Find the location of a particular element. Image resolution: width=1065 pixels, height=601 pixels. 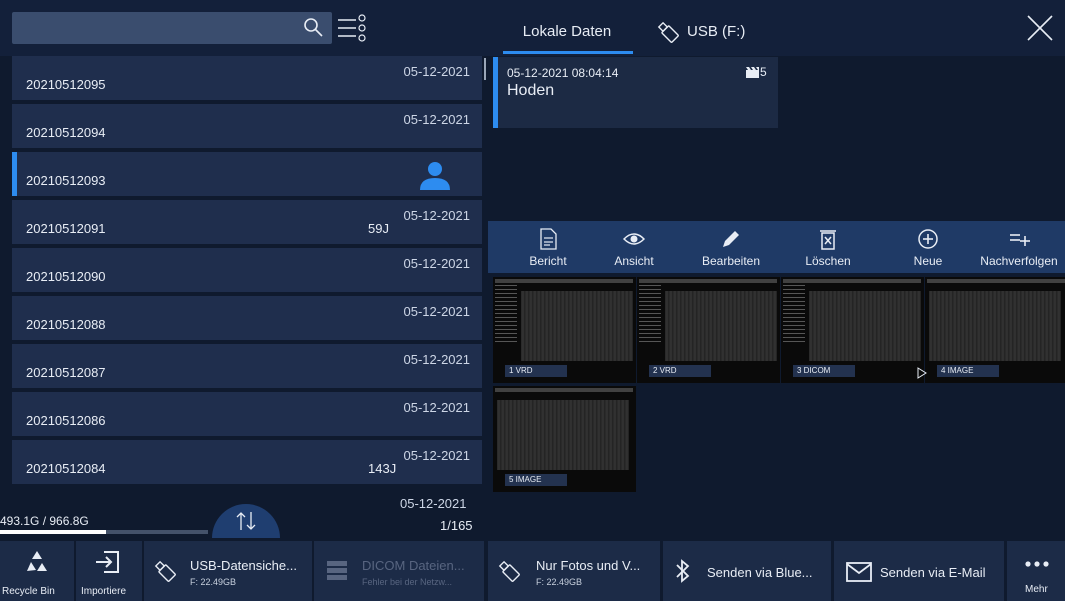

action-toolbar: Bericht Ansicht Bearbeiten Löschen Neue is located at coordinates (776, 247).